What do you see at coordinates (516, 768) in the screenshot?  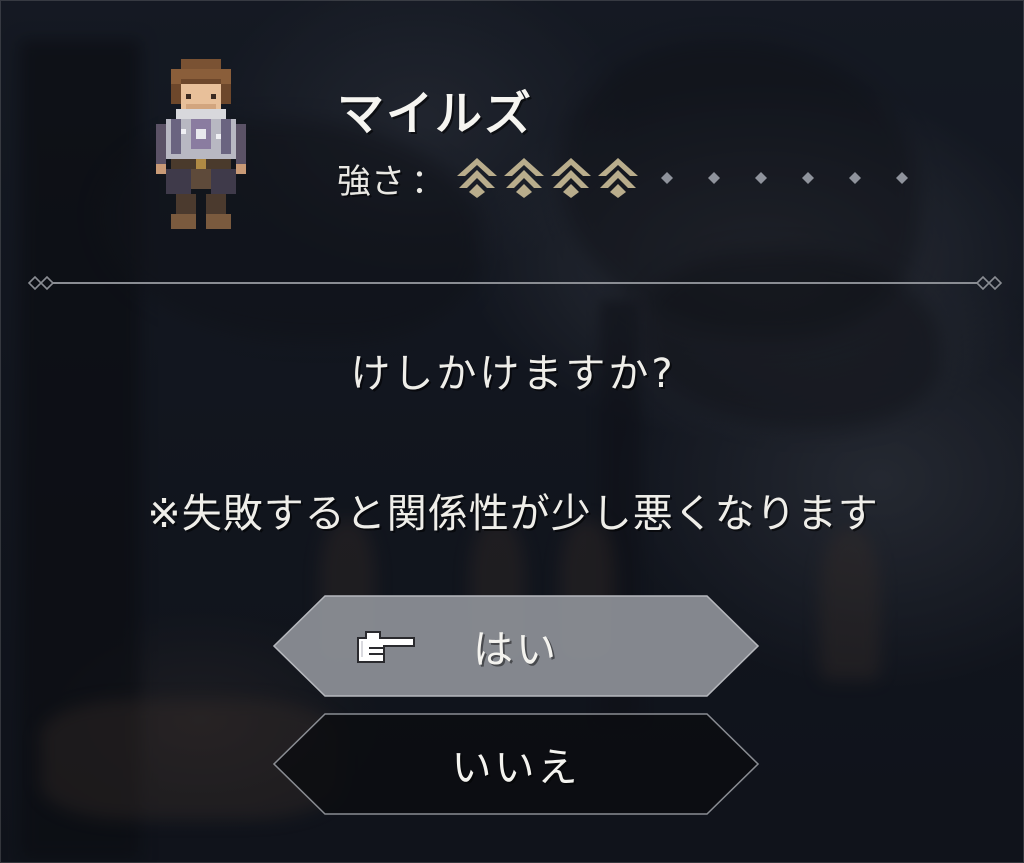 I see `no-button-label: いいえ` at bounding box center [516, 768].